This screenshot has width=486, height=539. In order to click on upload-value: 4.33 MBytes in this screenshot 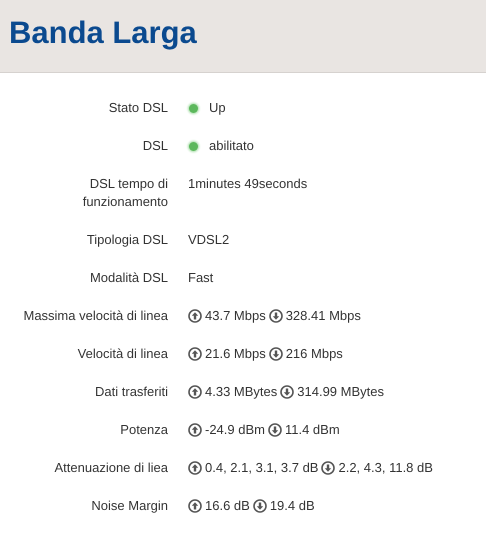, I will do `click(241, 392)`.